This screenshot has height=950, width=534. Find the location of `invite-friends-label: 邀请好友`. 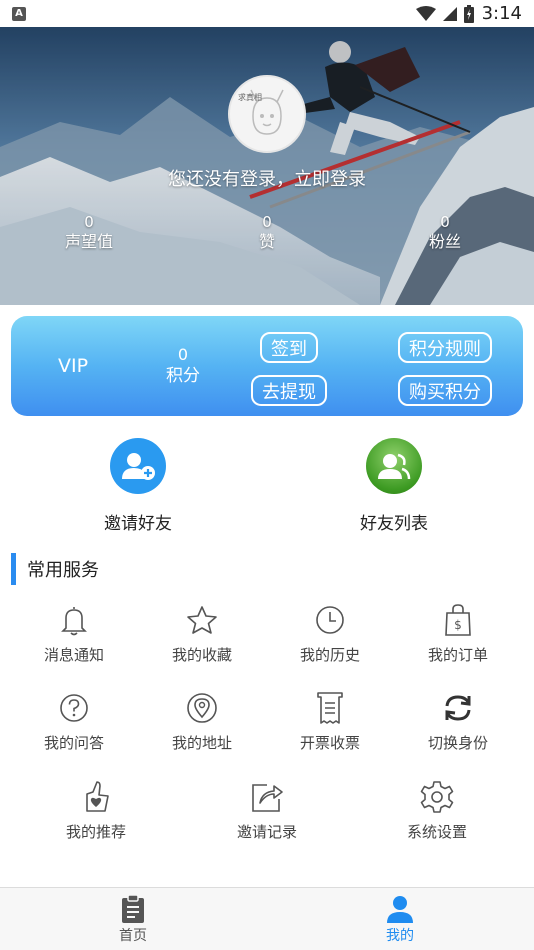

invite-friends-label: 邀请好友 is located at coordinates (138, 524).